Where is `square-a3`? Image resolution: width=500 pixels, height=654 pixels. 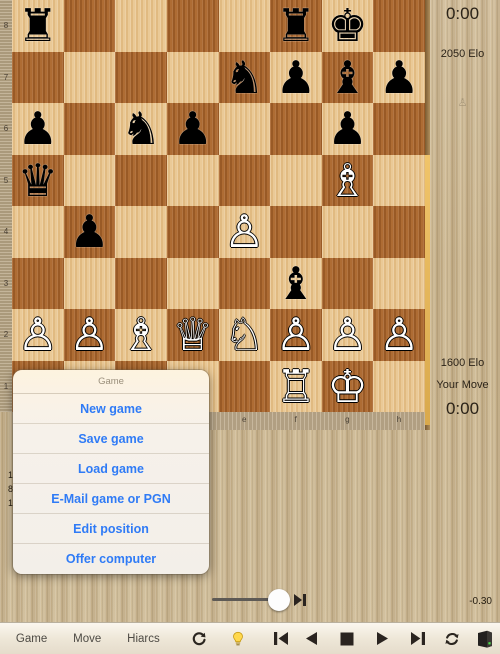 square-a3 is located at coordinates (38, 283).